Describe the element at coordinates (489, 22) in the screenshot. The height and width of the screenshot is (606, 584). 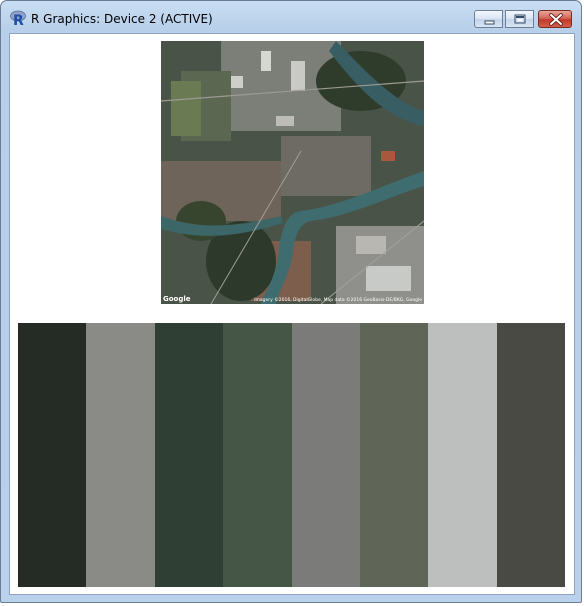
I see `minimize-icon` at that location.